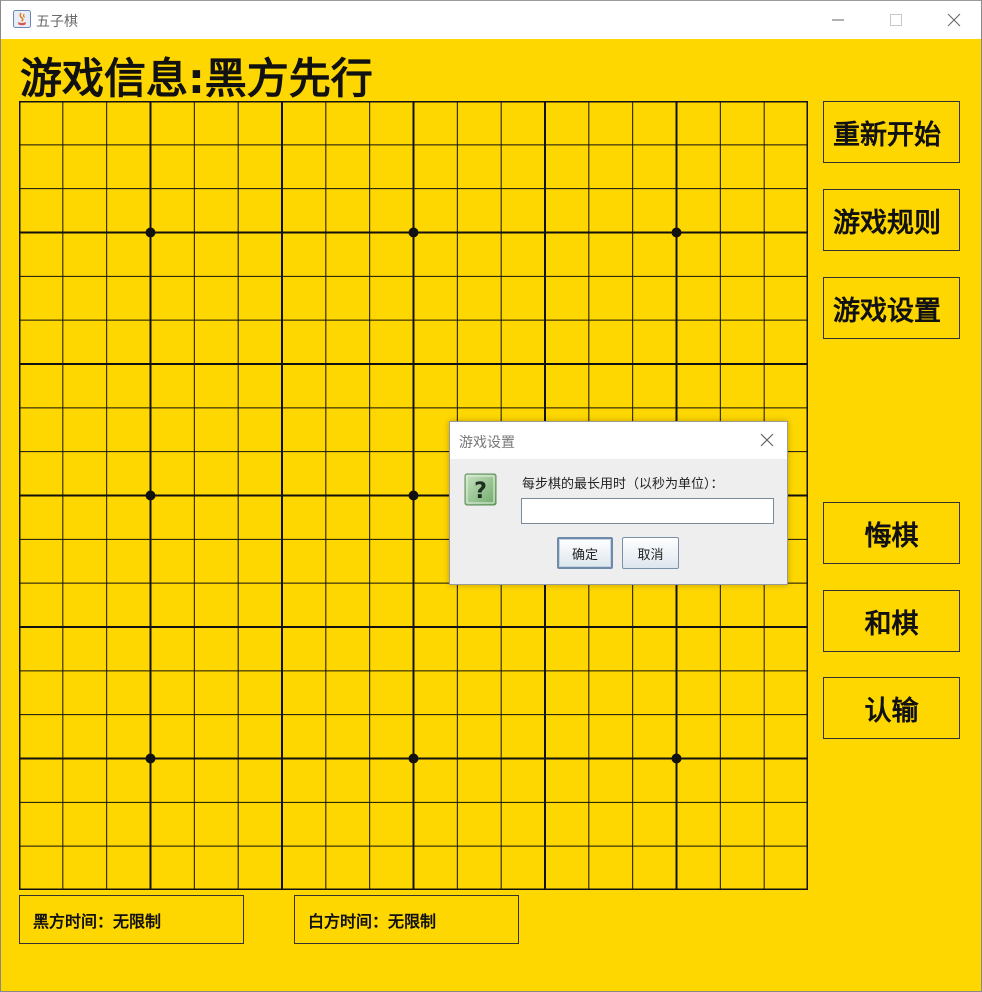 This screenshot has width=982, height=992. What do you see at coordinates (618, 440) in the screenshot?
I see `dialog-title-bar: 游戏设置` at bounding box center [618, 440].